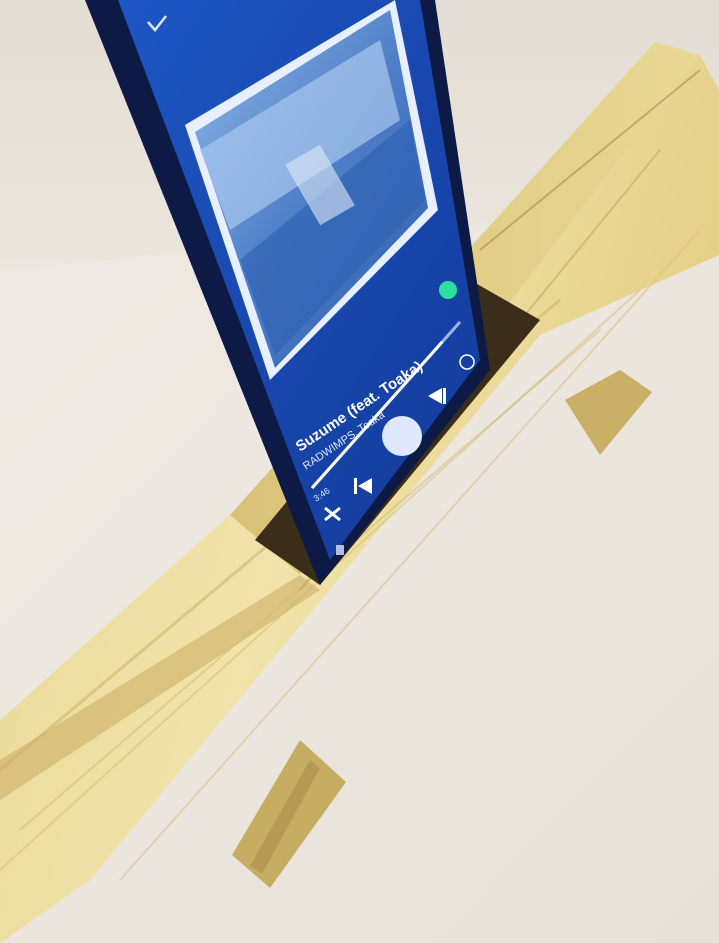  Describe the element at coordinates (402, 436) in the screenshot. I see `play-pause-icon` at that location.